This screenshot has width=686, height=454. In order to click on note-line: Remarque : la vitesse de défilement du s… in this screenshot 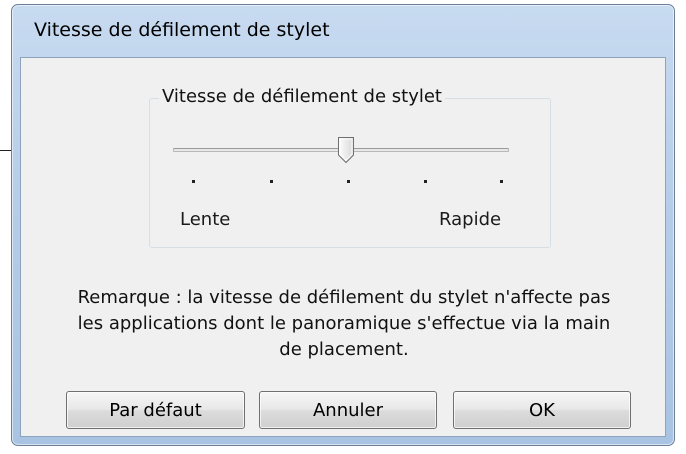, I will do `click(344, 297)`.